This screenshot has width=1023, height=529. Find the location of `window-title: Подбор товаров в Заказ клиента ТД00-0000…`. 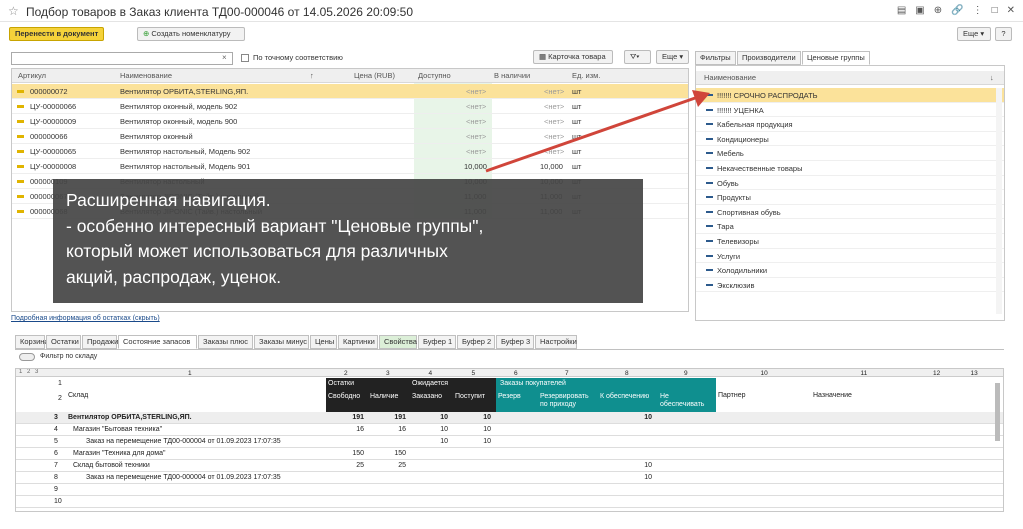

window-title: Подбор товаров в Заказ клиента ТД00-0000… is located at coordinates (219, 12).